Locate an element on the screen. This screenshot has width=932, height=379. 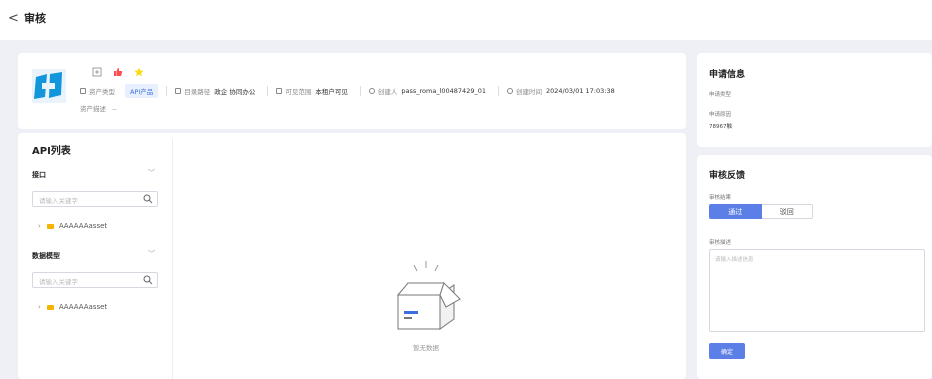
empty-box-icon is located at coordinates (428, 295).